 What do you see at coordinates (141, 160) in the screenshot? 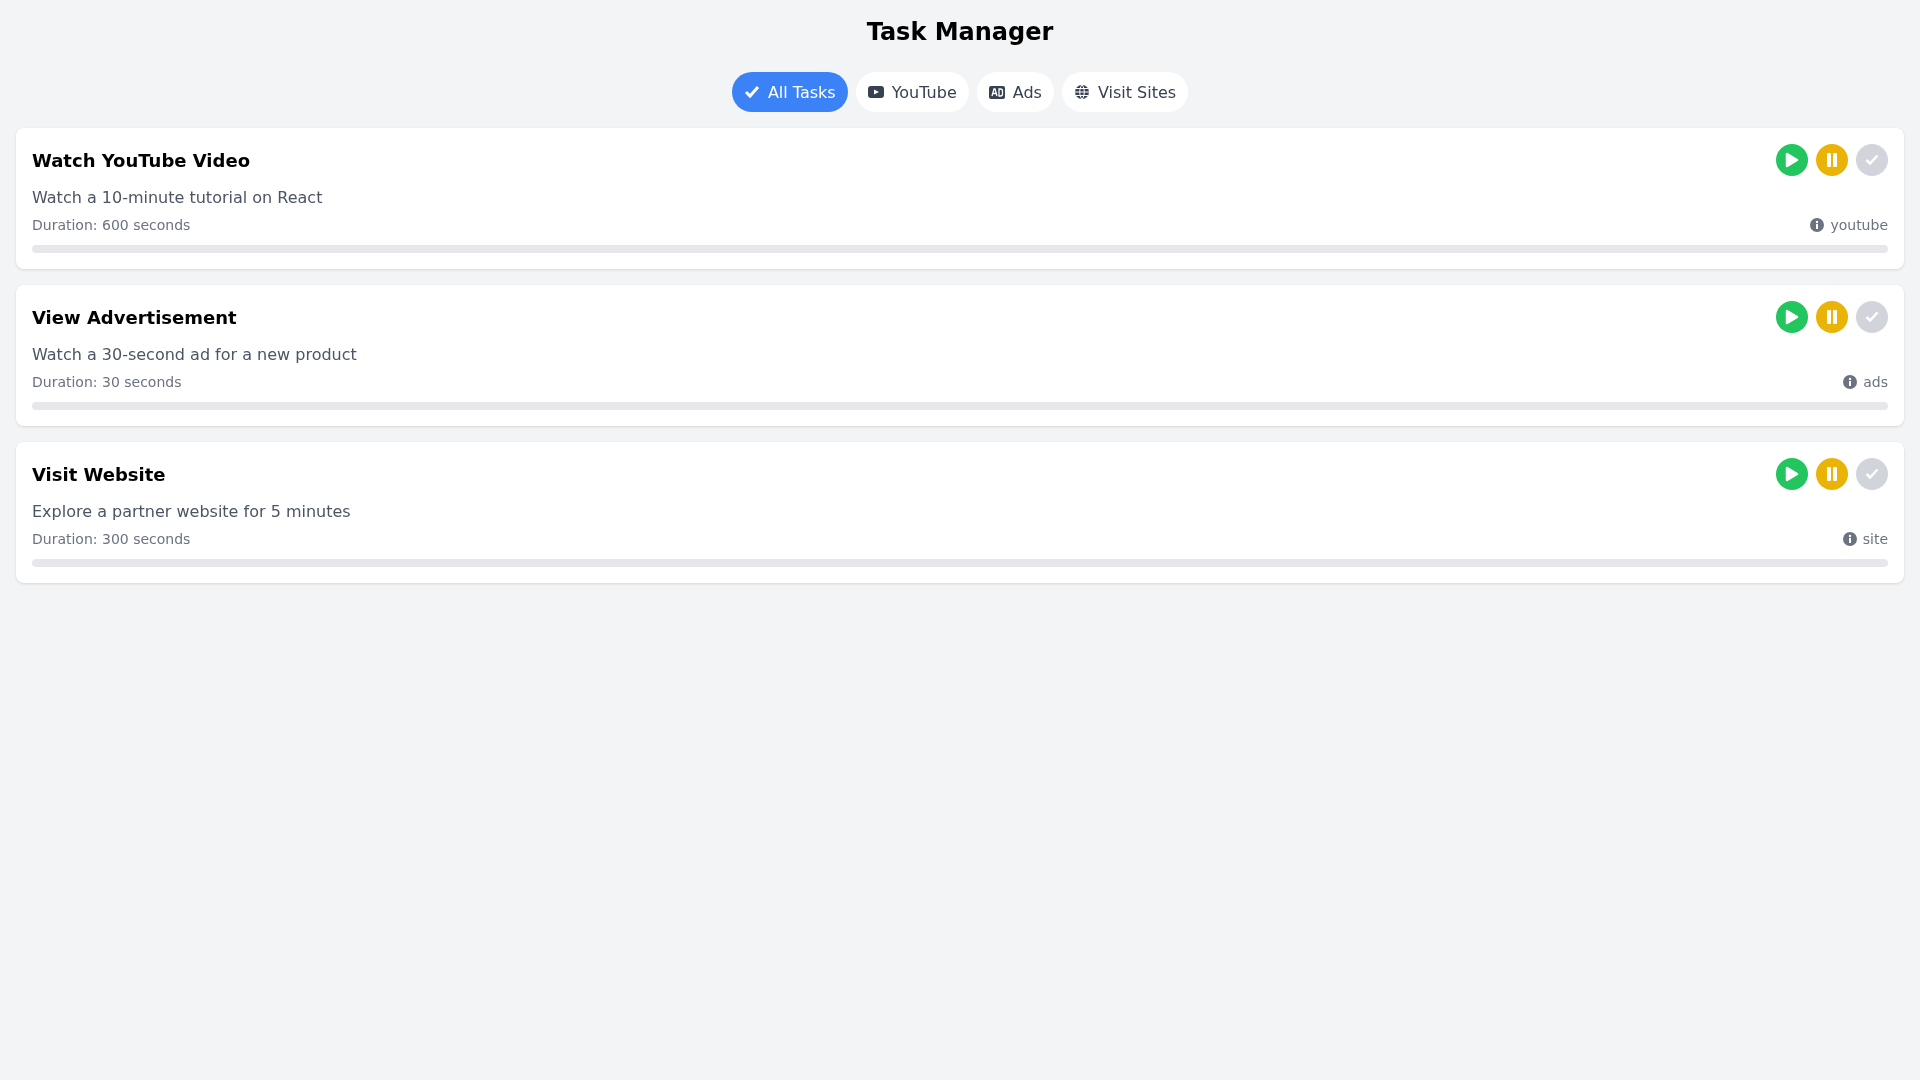
I see `task-title: Watch YouTube Video` at bounding box center [141, 160].